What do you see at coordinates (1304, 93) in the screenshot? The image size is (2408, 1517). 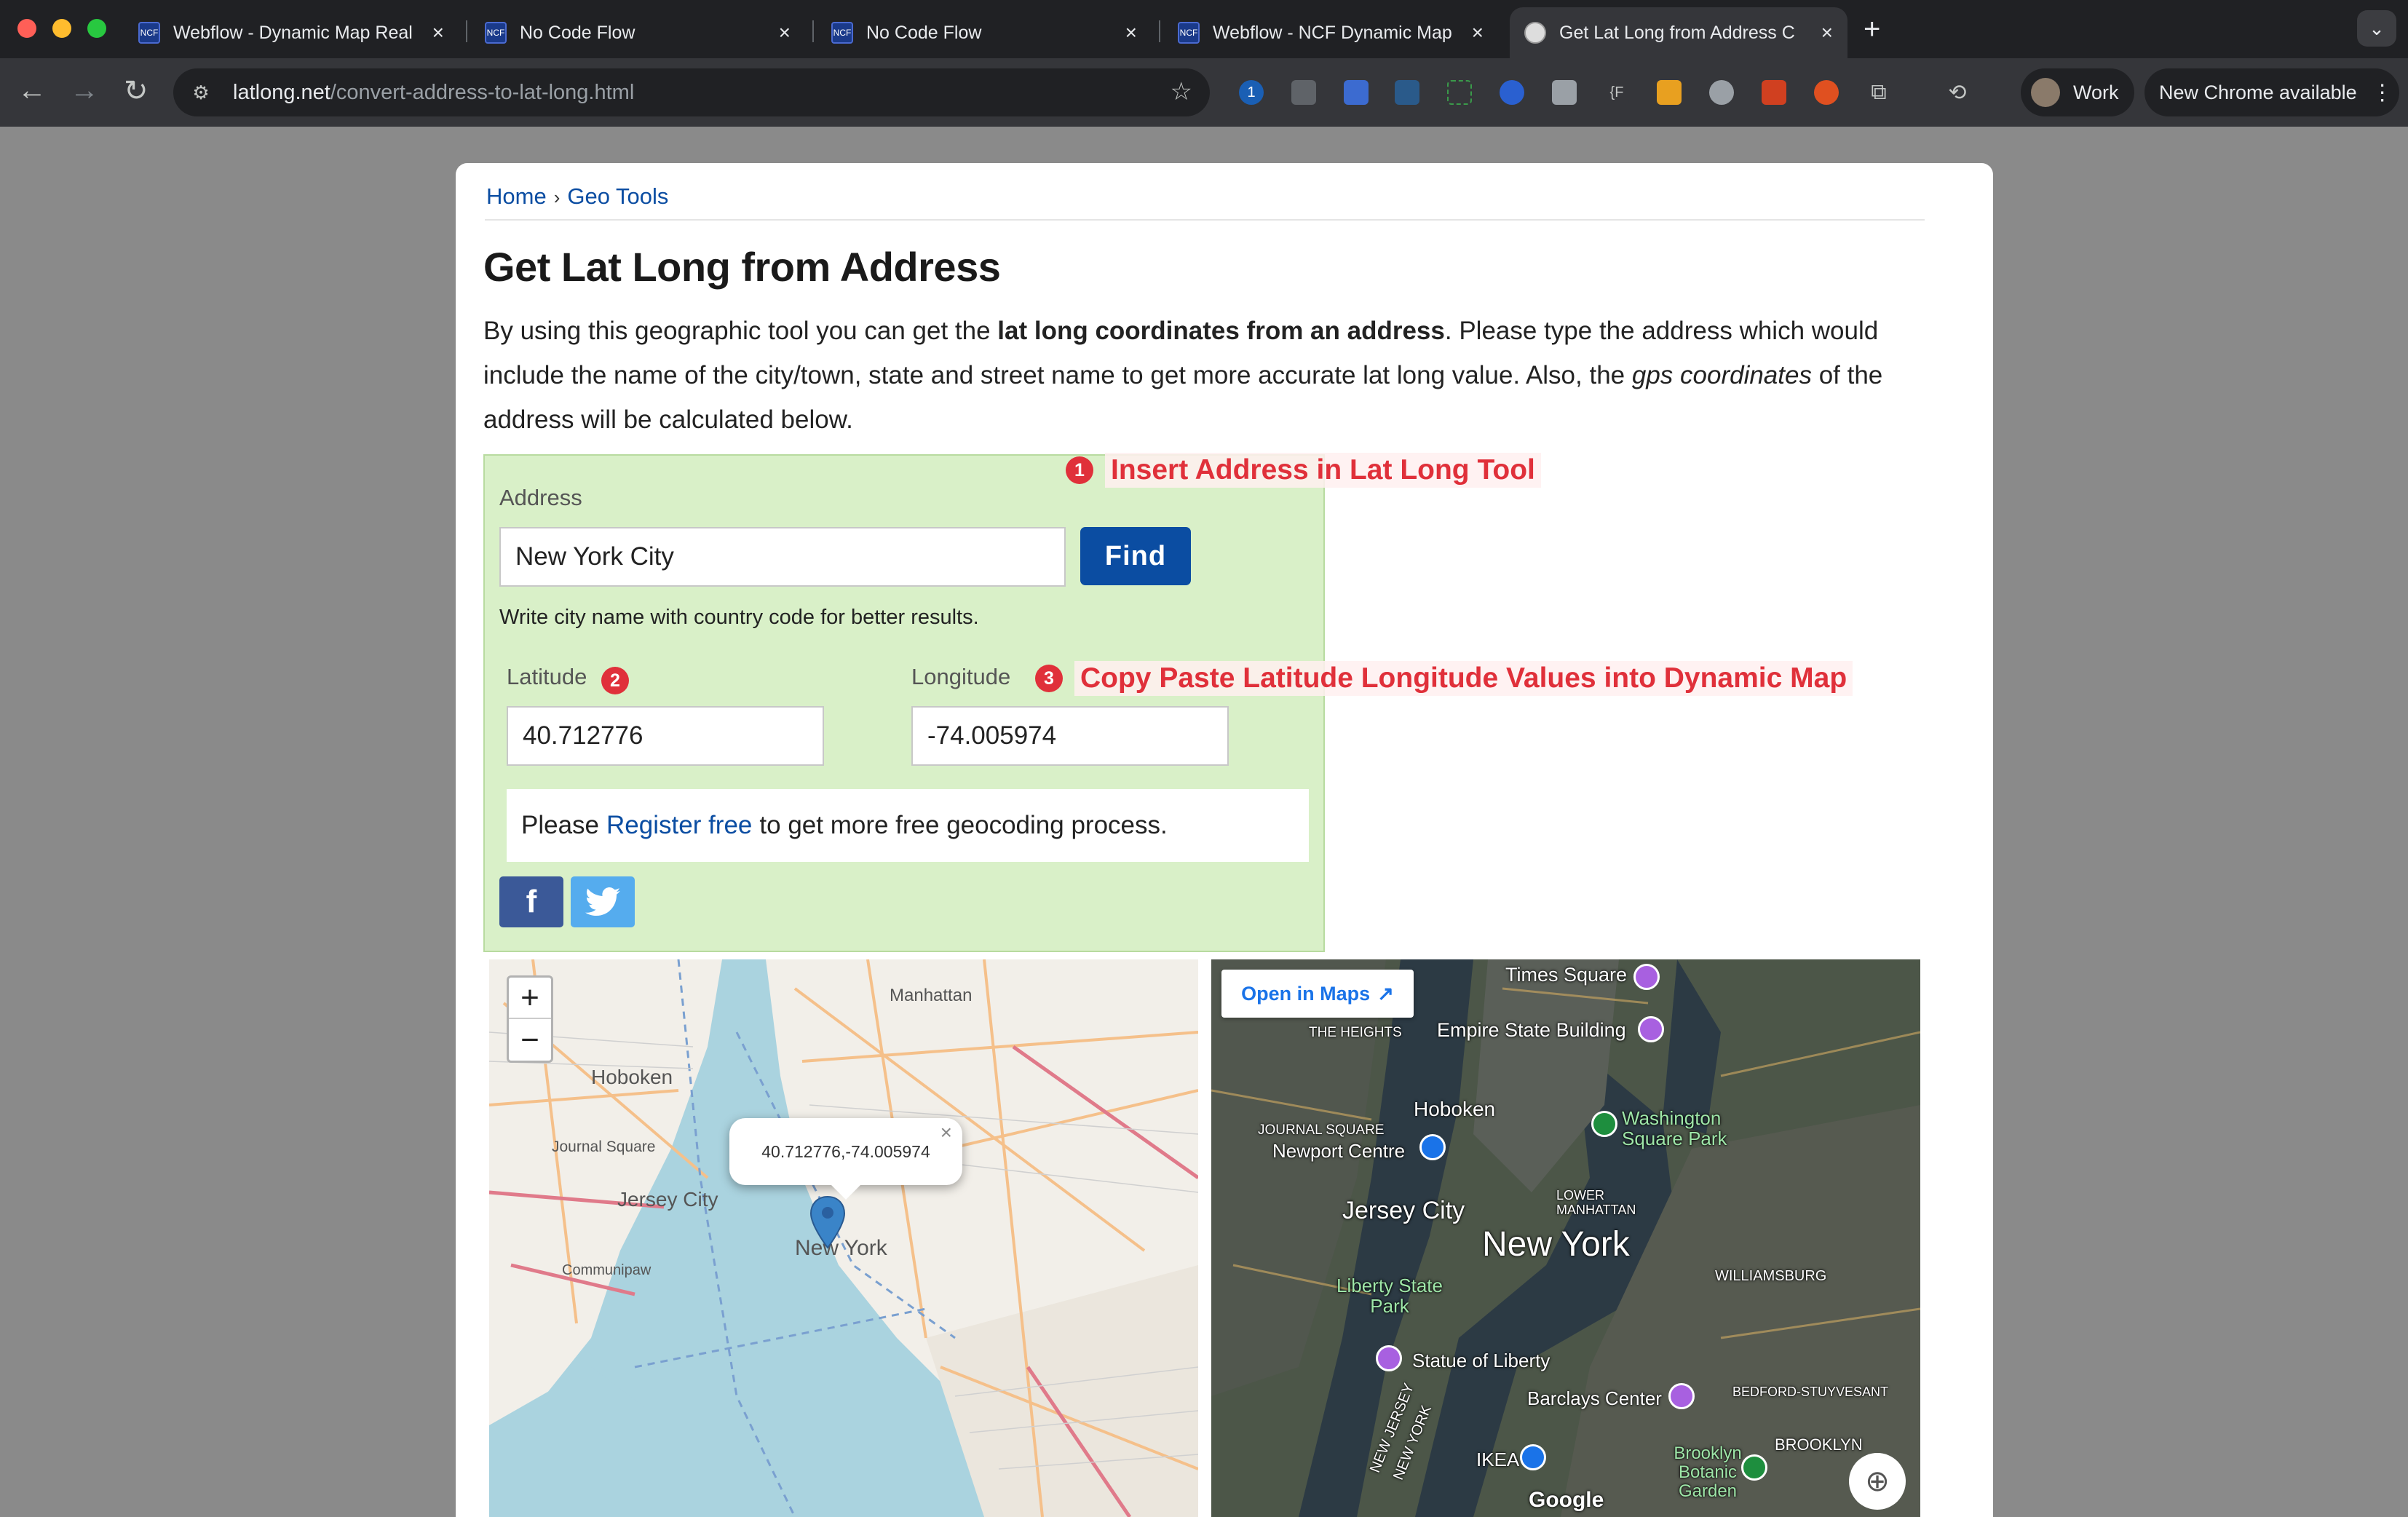 I see `camera-extension-icon` at bounding box center [1304, 93].